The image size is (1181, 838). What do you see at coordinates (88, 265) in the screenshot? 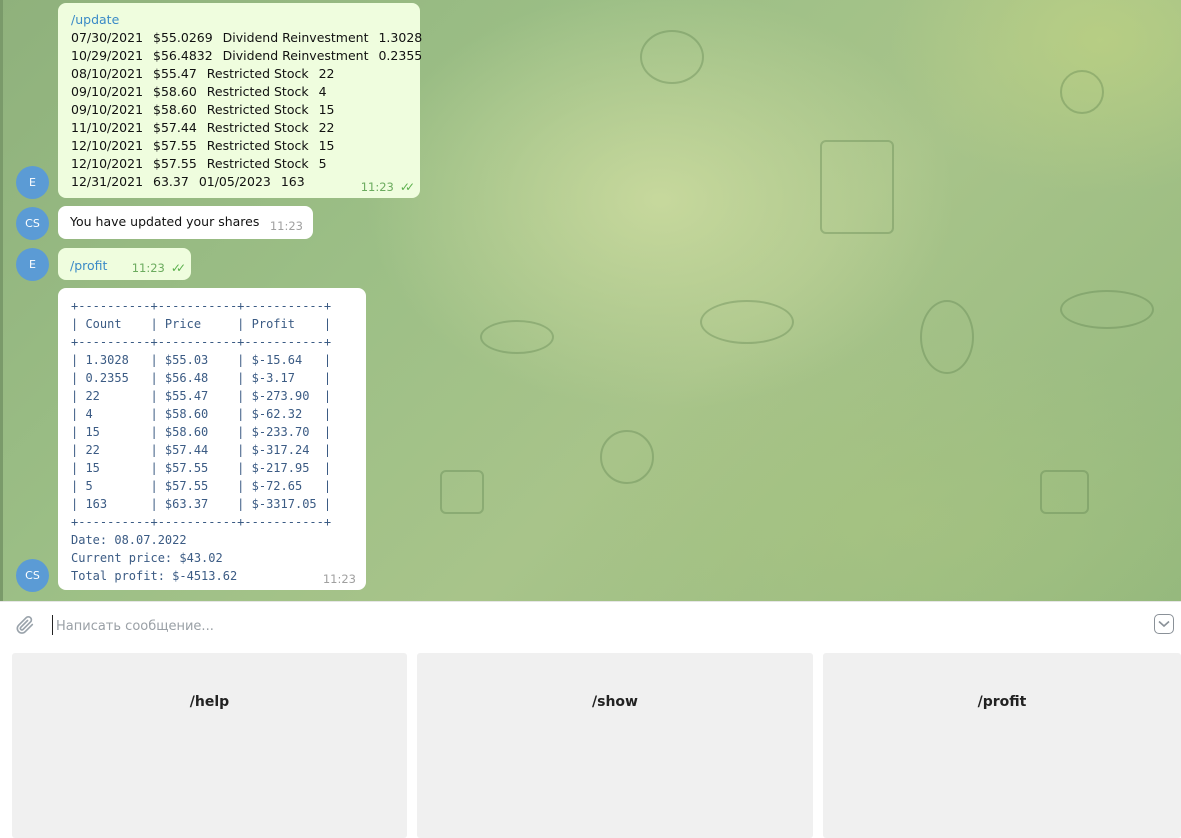
I see `command-link-profit: /profit` at bounding box center [88, 265].